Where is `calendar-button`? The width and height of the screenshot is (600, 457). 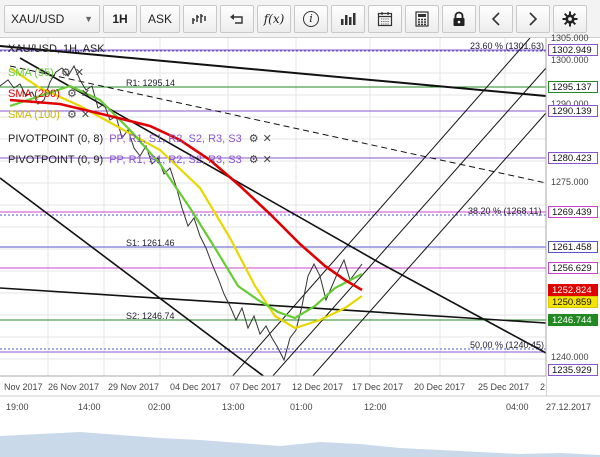
calendar-button is located at coordinates (385, 18).